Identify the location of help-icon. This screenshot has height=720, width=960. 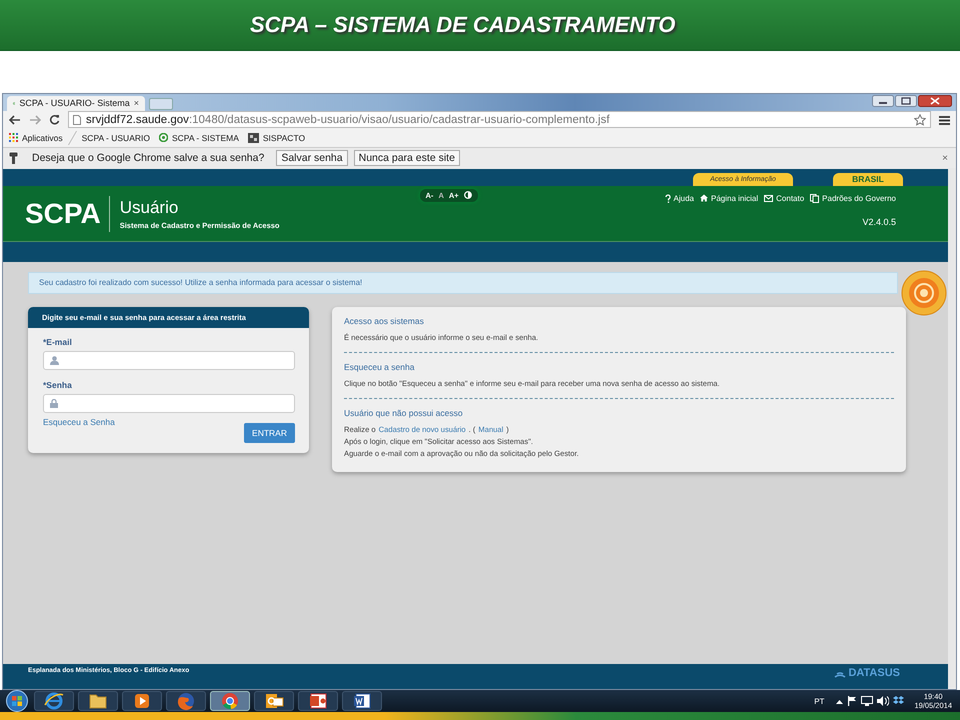
(667, 198).